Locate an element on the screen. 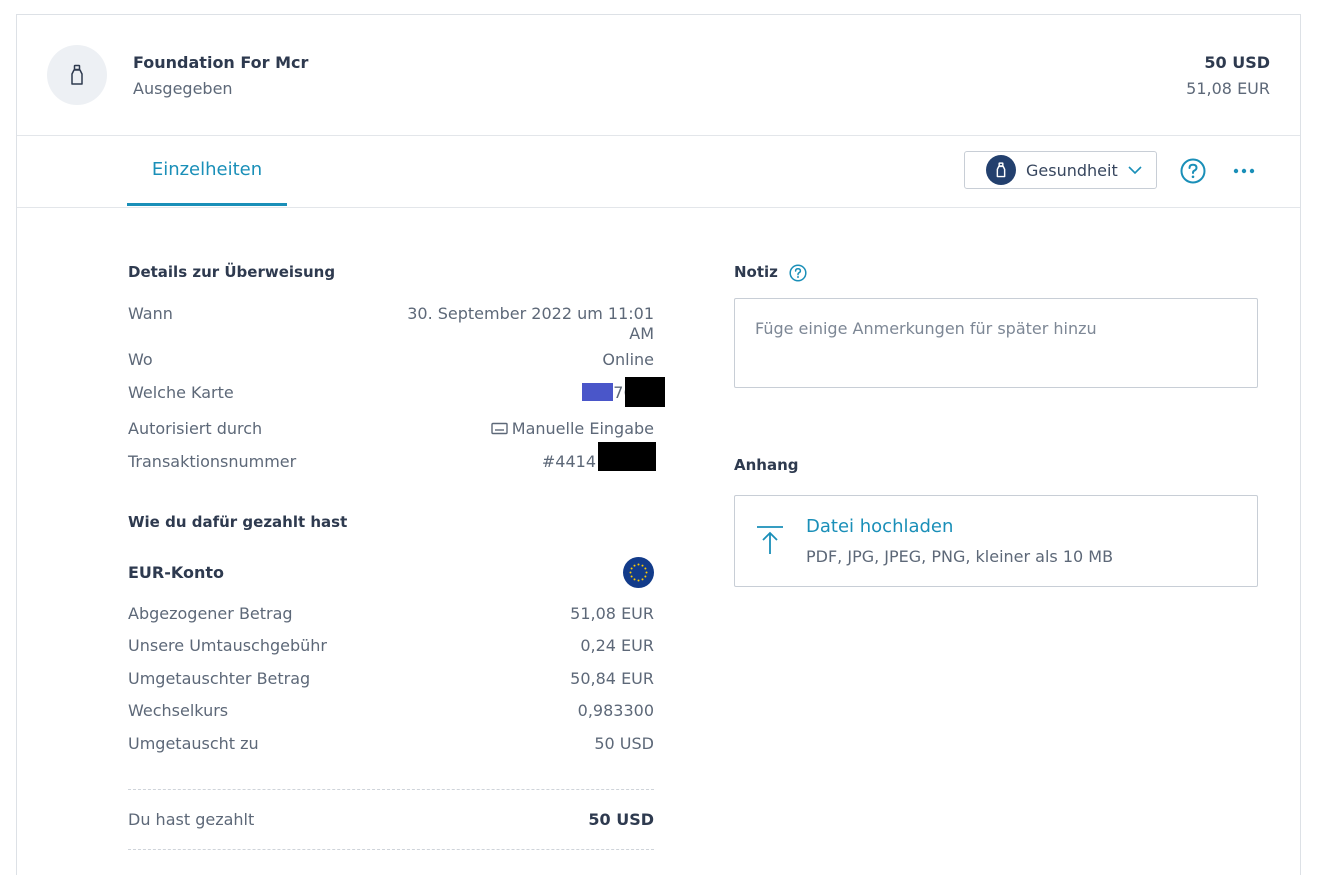  category-dropdown: Gesundheit is located at coordinates (1060, 170).